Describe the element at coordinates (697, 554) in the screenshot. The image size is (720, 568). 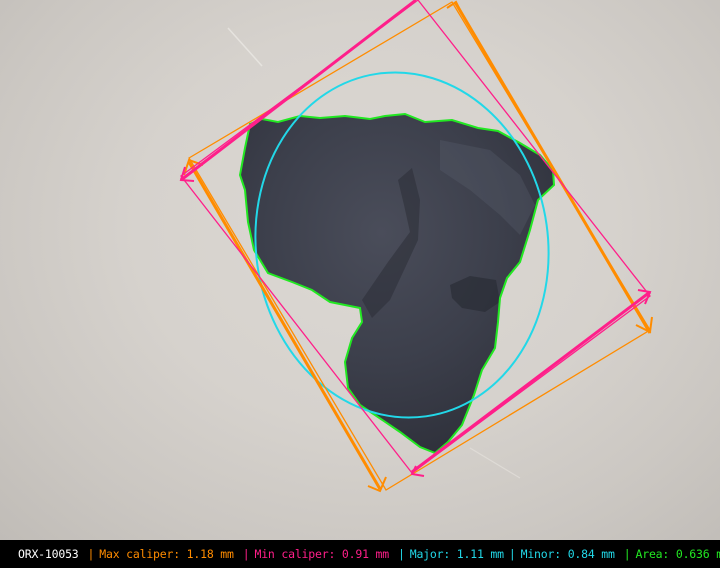
I see `area-value: 0.636 mm2` at that location.